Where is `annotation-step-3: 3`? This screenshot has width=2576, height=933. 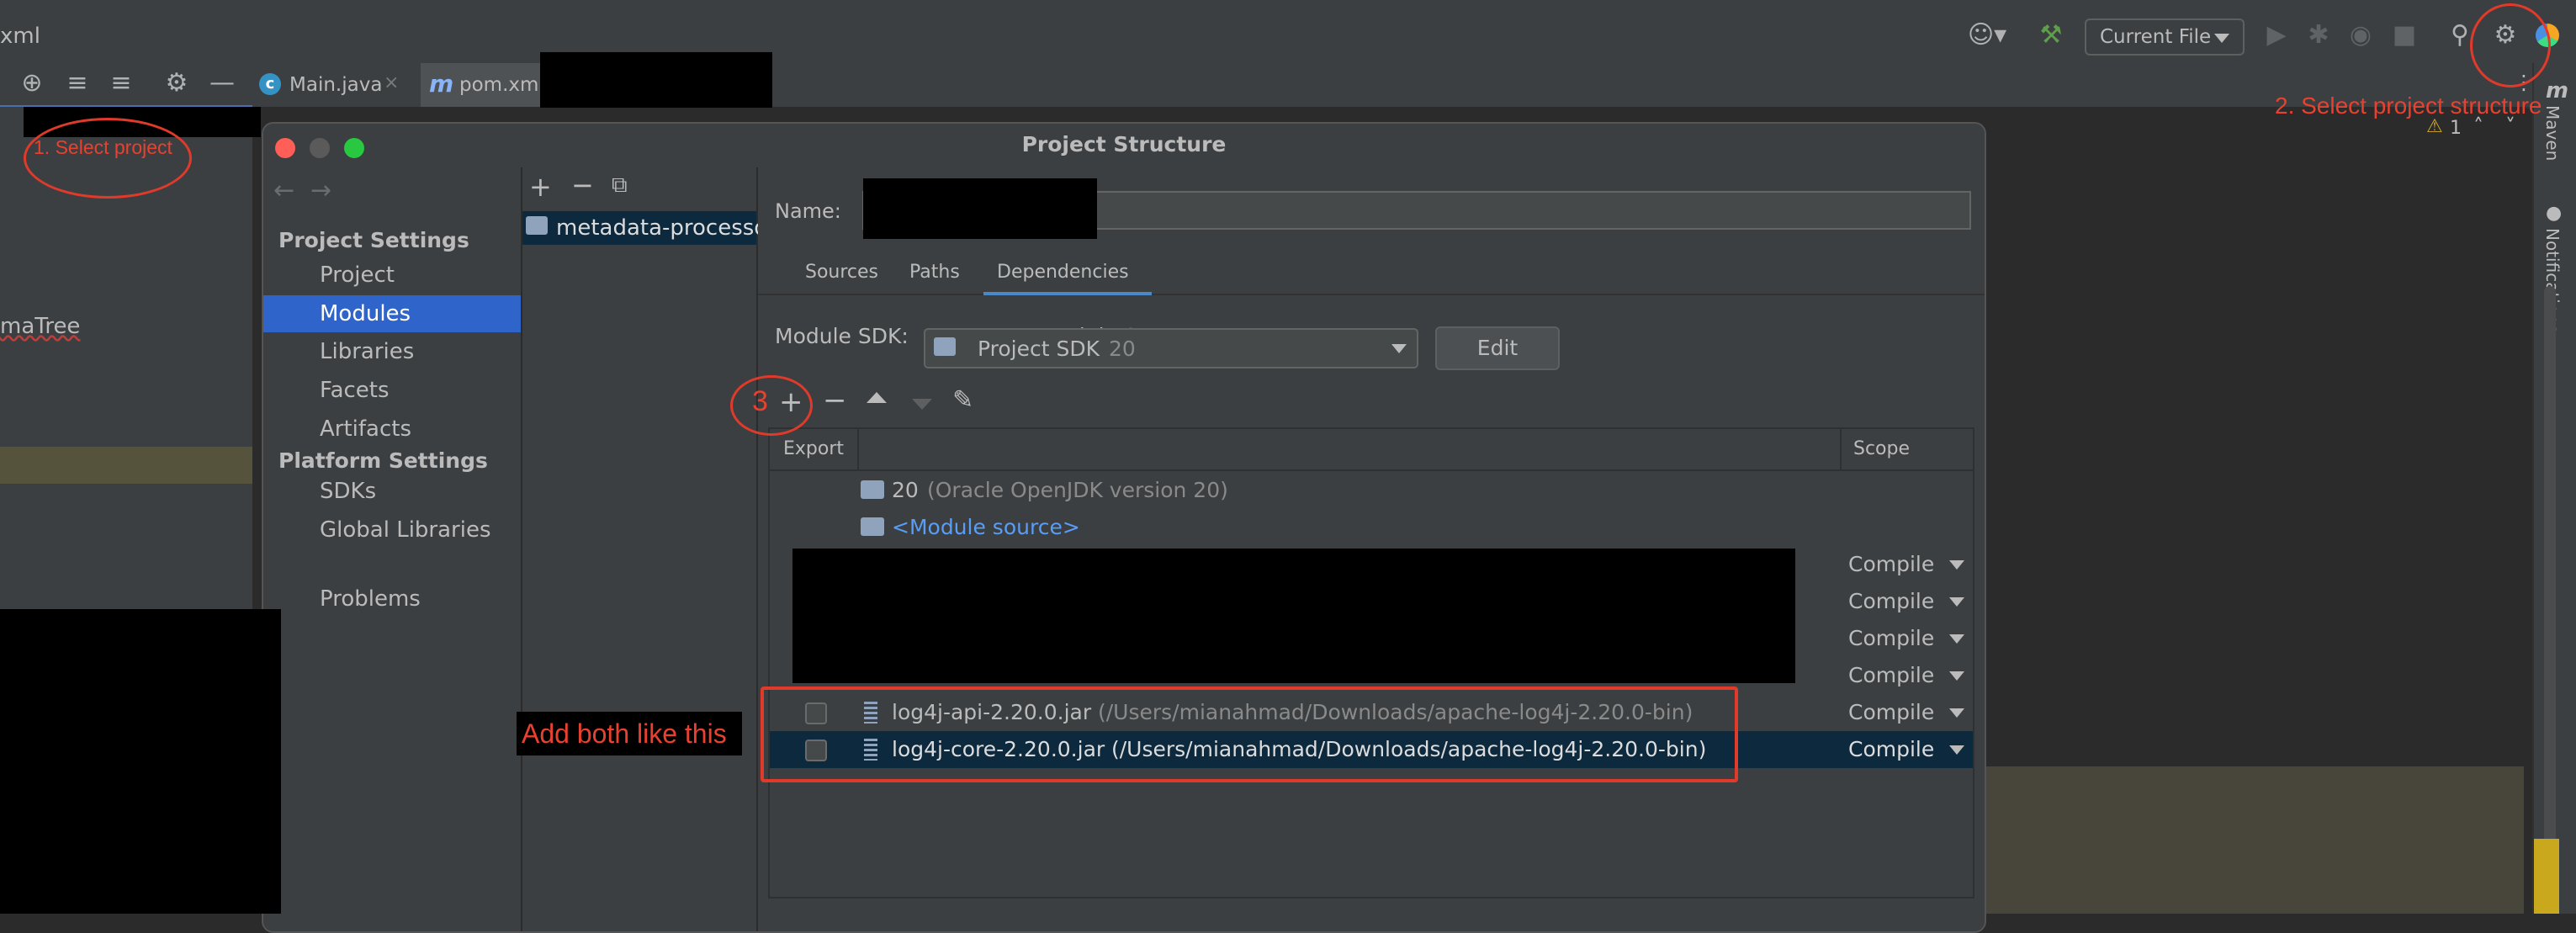 annotation-step-3: 3 is located at coordinates (760, 401).